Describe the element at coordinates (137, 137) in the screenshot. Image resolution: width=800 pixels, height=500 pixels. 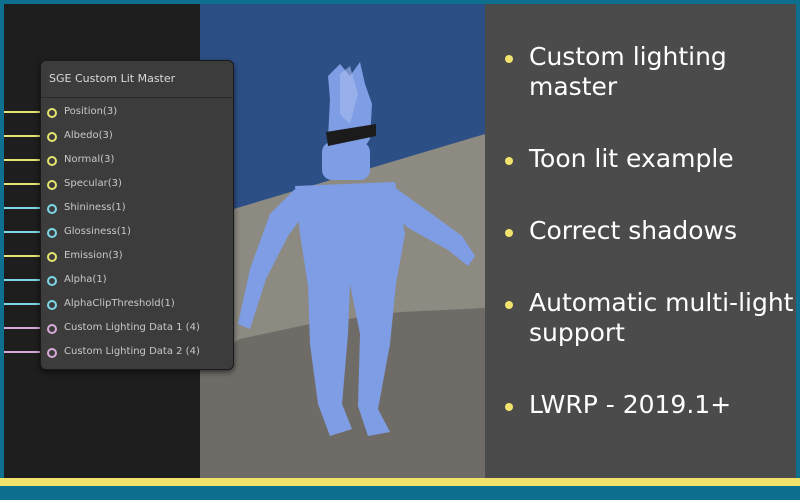
I see `input-port: Albedo(3)` at that location.